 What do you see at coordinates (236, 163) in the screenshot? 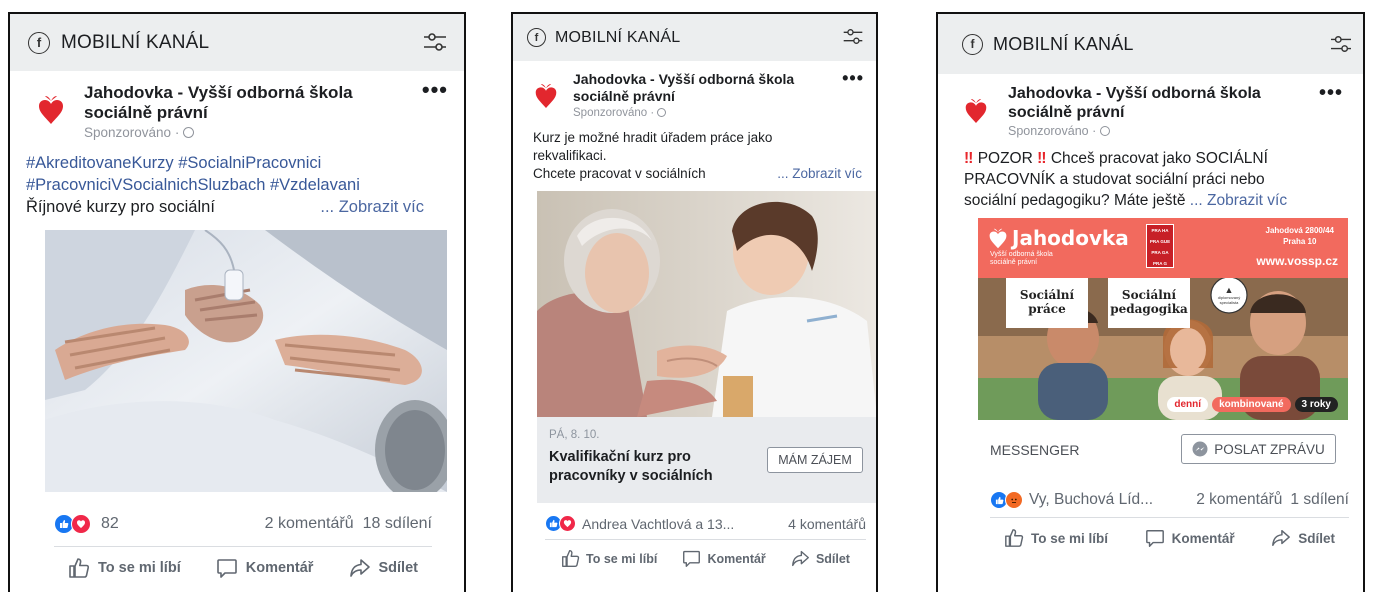
I see `hashtags-line: #AkreditovaneKurzy #SocialniPracovnici` at bounding box center [236, 163].